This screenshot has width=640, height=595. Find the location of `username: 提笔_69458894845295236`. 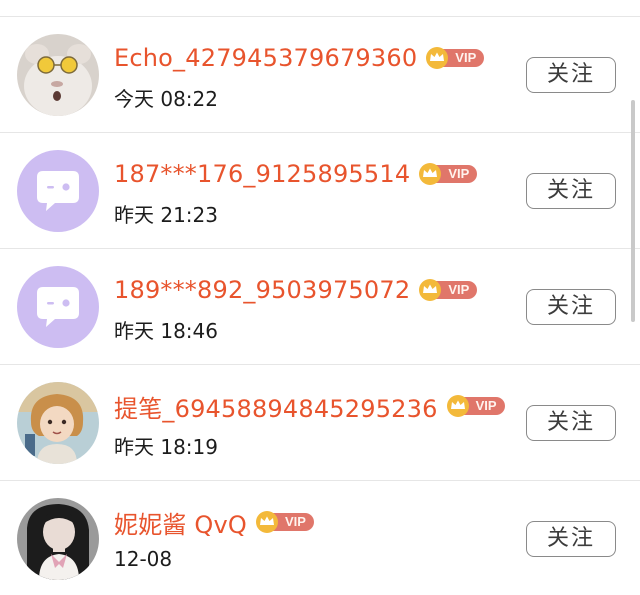

username: 提笔_69458894845295236 is located at coordinates (276, 406).